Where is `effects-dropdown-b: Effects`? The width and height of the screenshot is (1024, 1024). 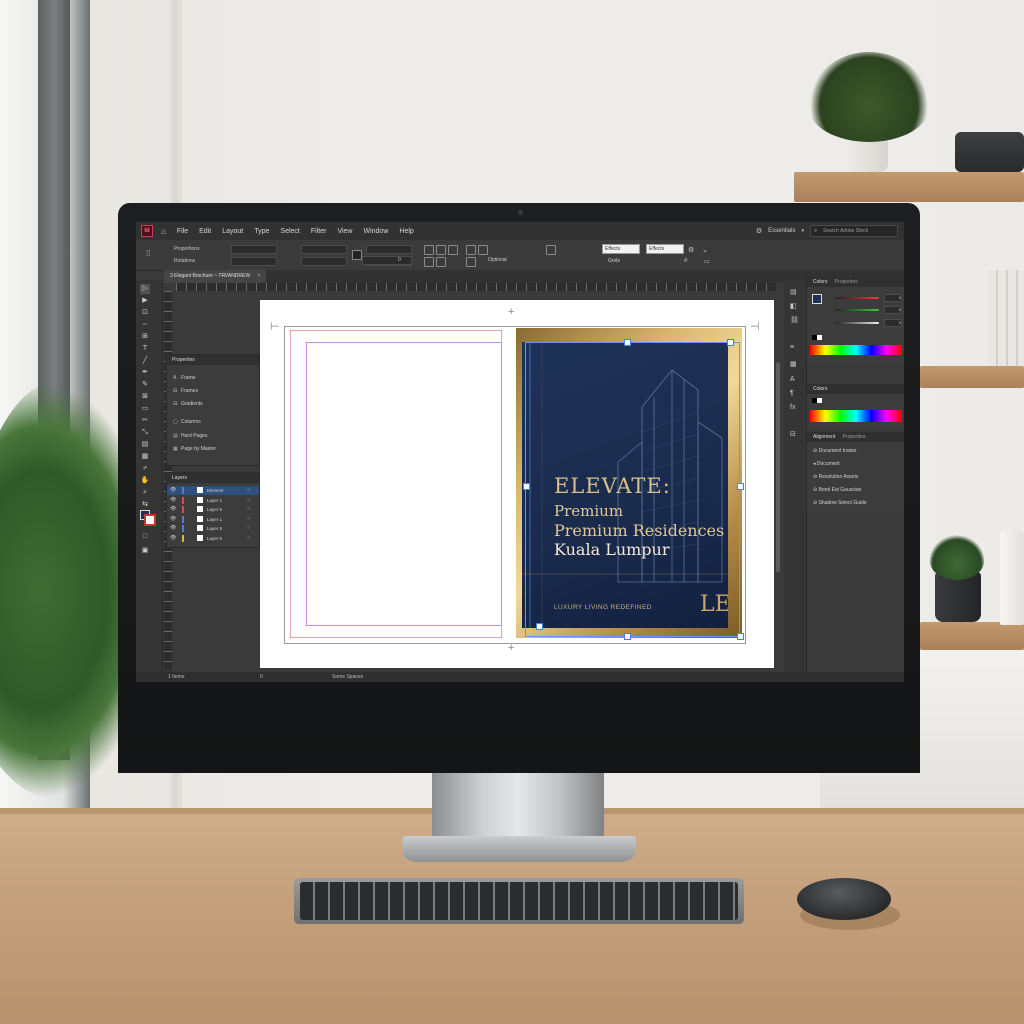
effects-dropdown-b: Effects is located at coordinates (665, 249).